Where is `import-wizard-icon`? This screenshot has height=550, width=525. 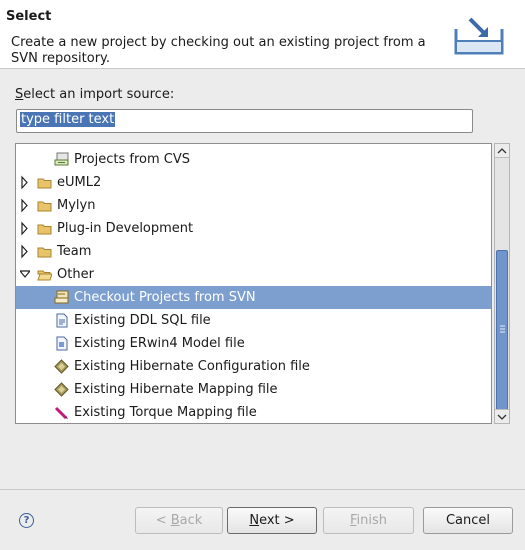 import-wizard-icon is located at coordinates (479, 36).